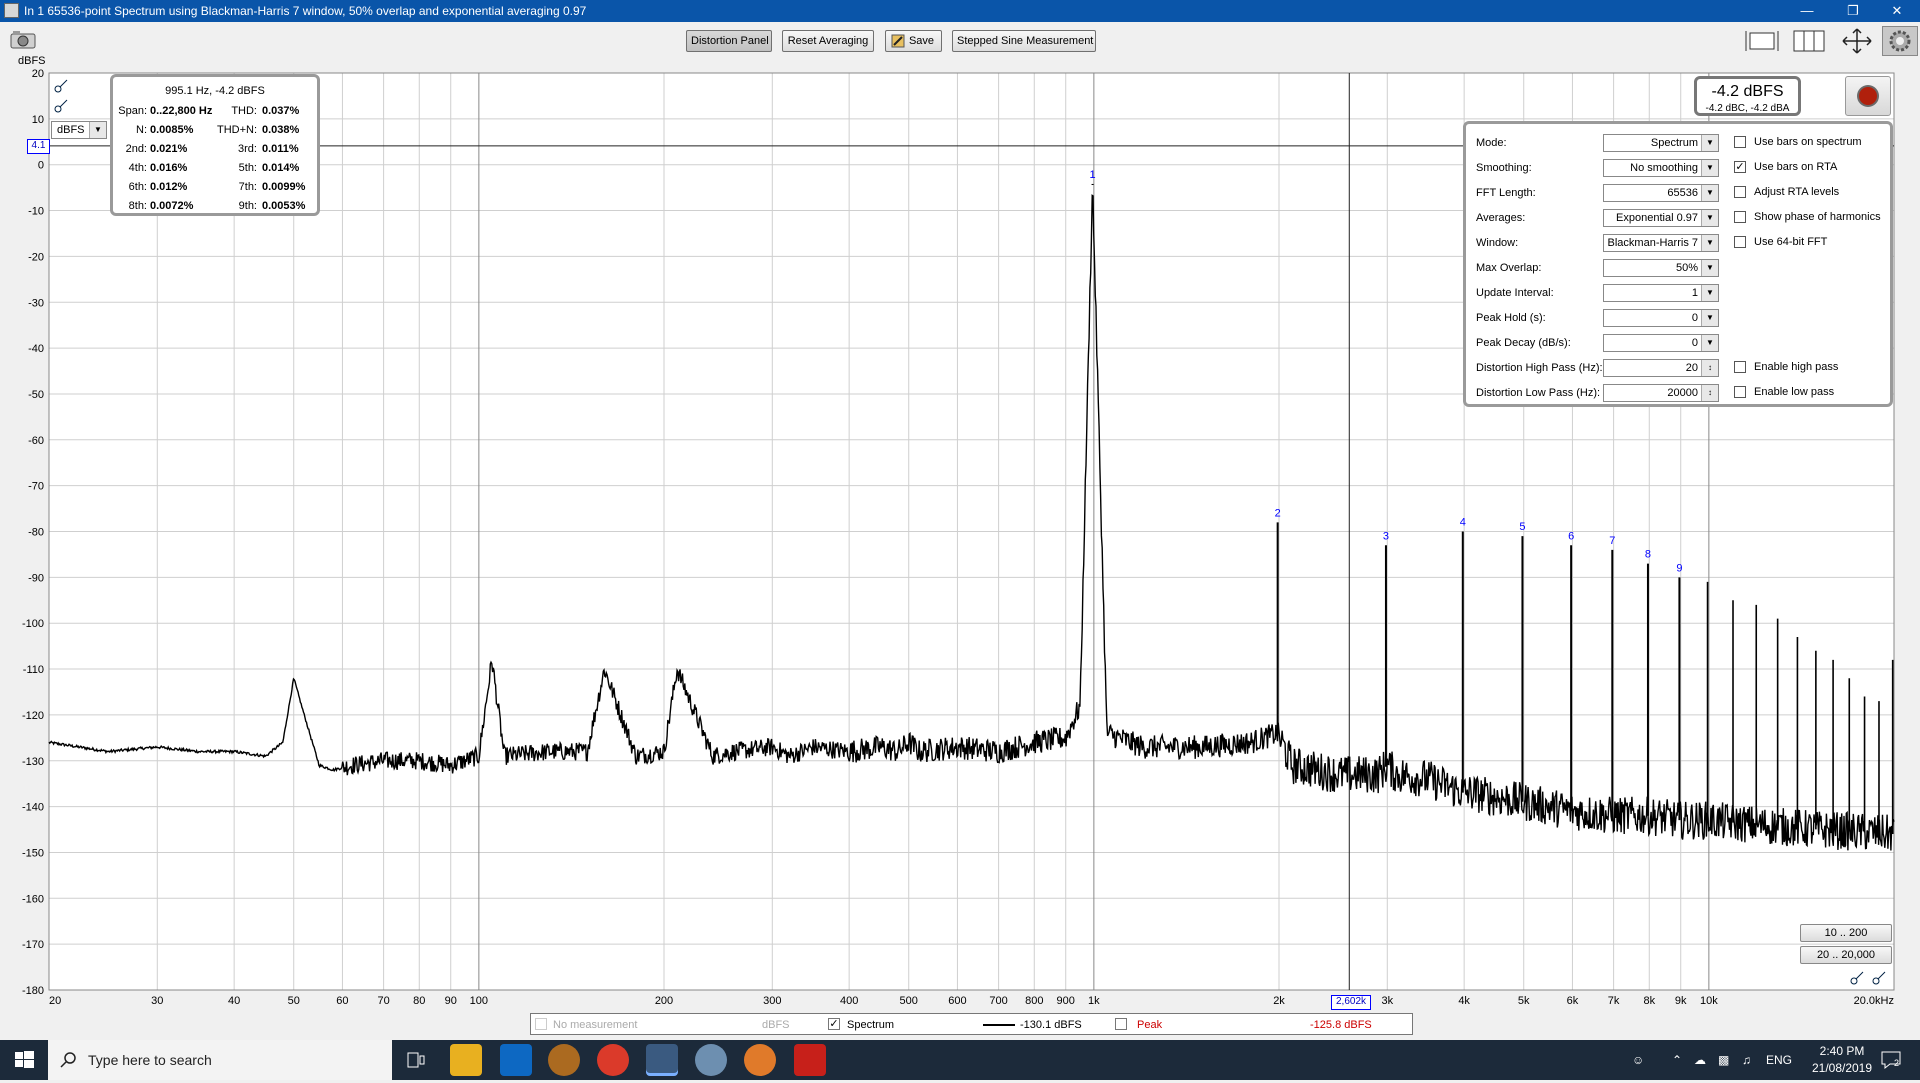  What do you see at coordinates (234, 1001) in the screenshot?
I see `x-tick-label: 40` at bounding box center [234, 1001].